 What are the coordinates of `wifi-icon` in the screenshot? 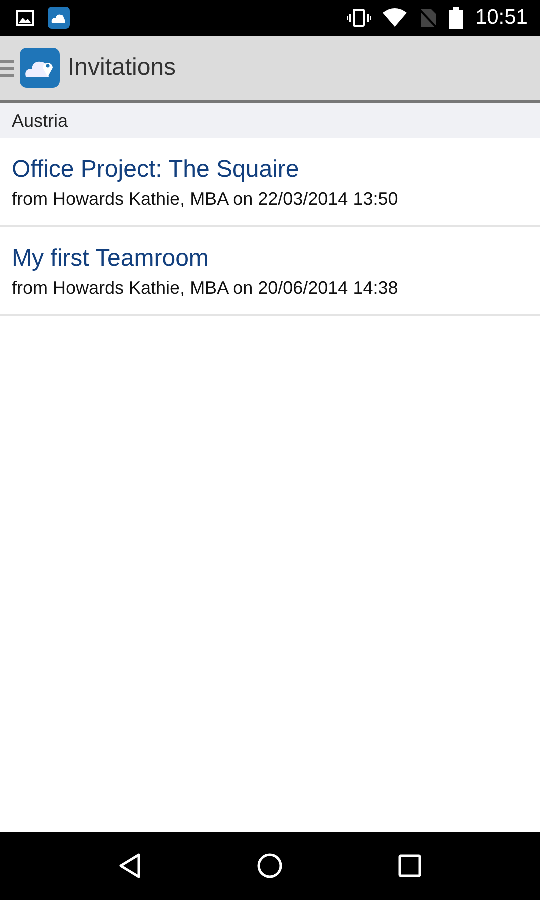 It's located at (395, 18).